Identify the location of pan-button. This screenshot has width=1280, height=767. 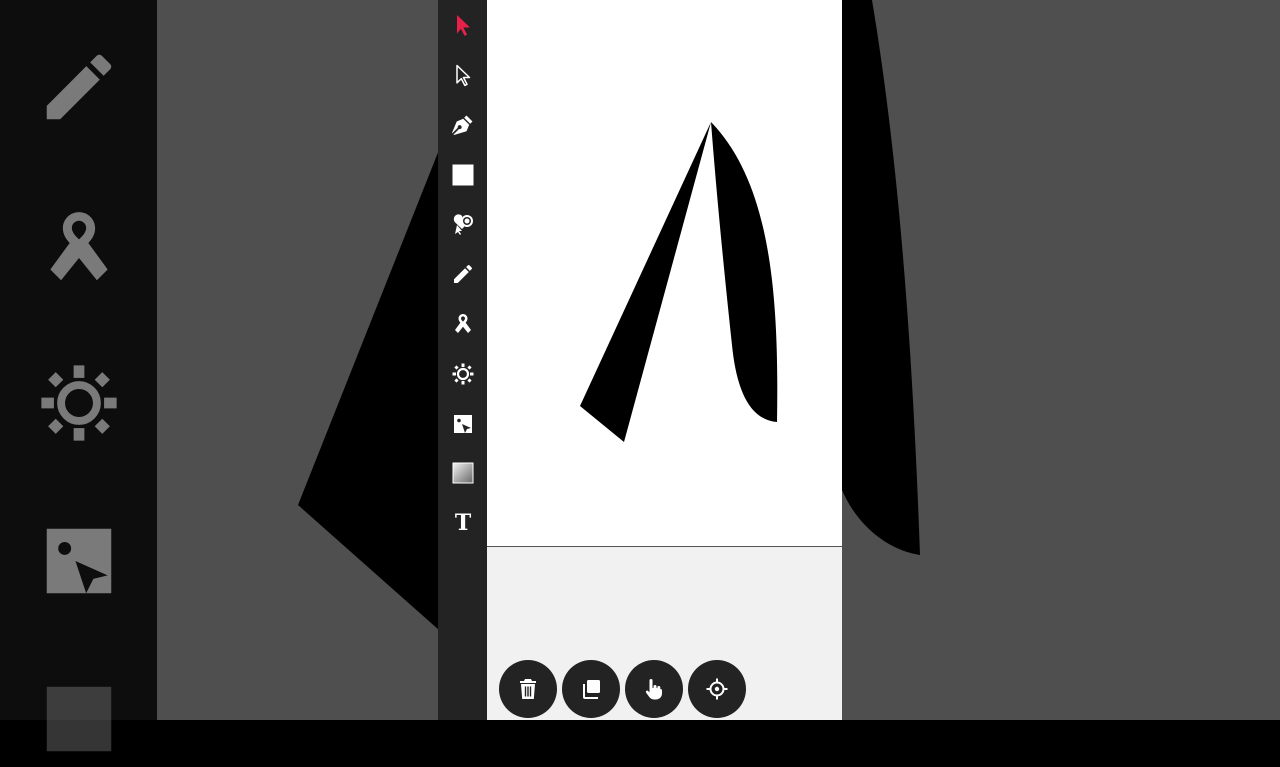
(654, 689).